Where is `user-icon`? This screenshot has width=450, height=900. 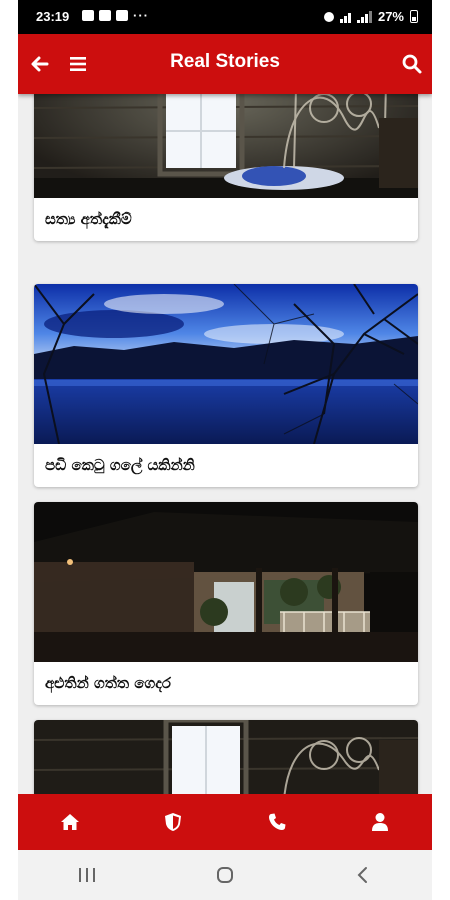 user-icon is located at coordinates (380, 822).